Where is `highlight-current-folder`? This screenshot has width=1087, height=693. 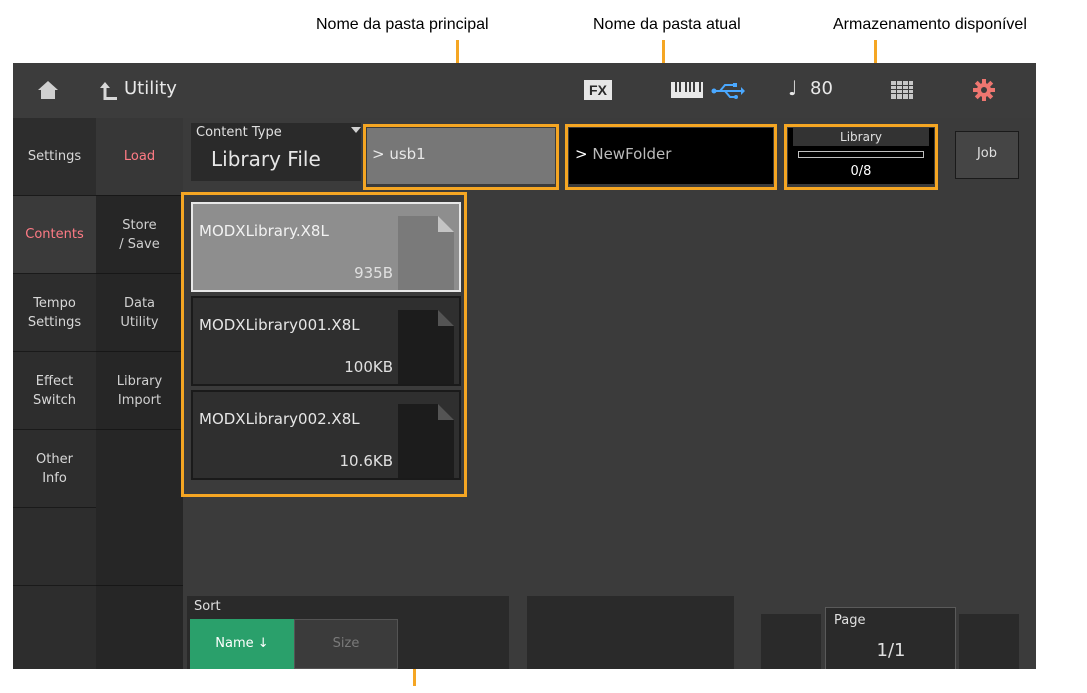 highlight-current-folder is located at coordinates (671, 157).